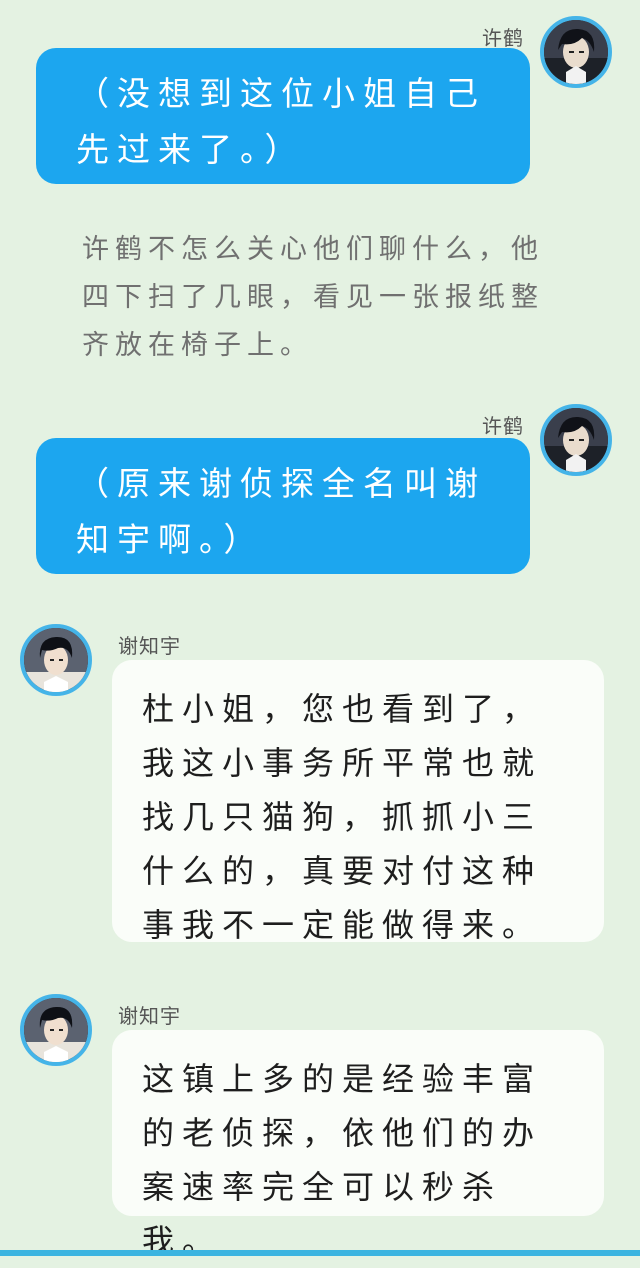 The height and width of the screenshot is (1268, 640). Describe the element at coordinates (283, 116) in the screenshot. I see `message-bubble: （没想到这位小姐自己先过来了。）` at that location.